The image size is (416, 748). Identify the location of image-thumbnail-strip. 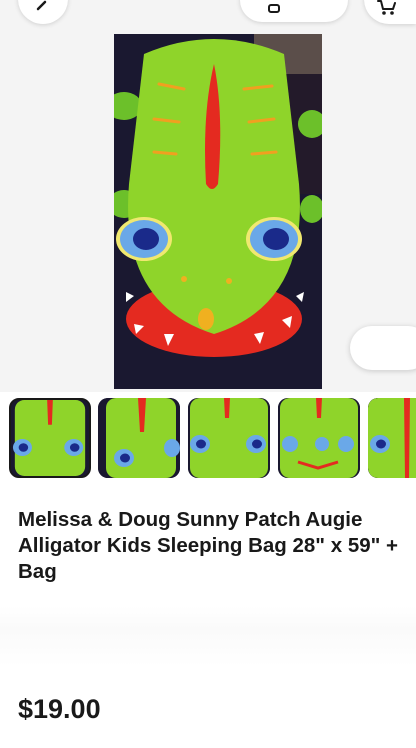
(208, 439).